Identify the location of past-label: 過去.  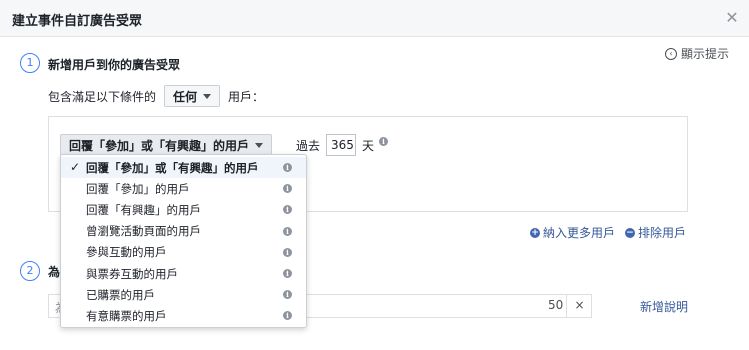
(308, 146).